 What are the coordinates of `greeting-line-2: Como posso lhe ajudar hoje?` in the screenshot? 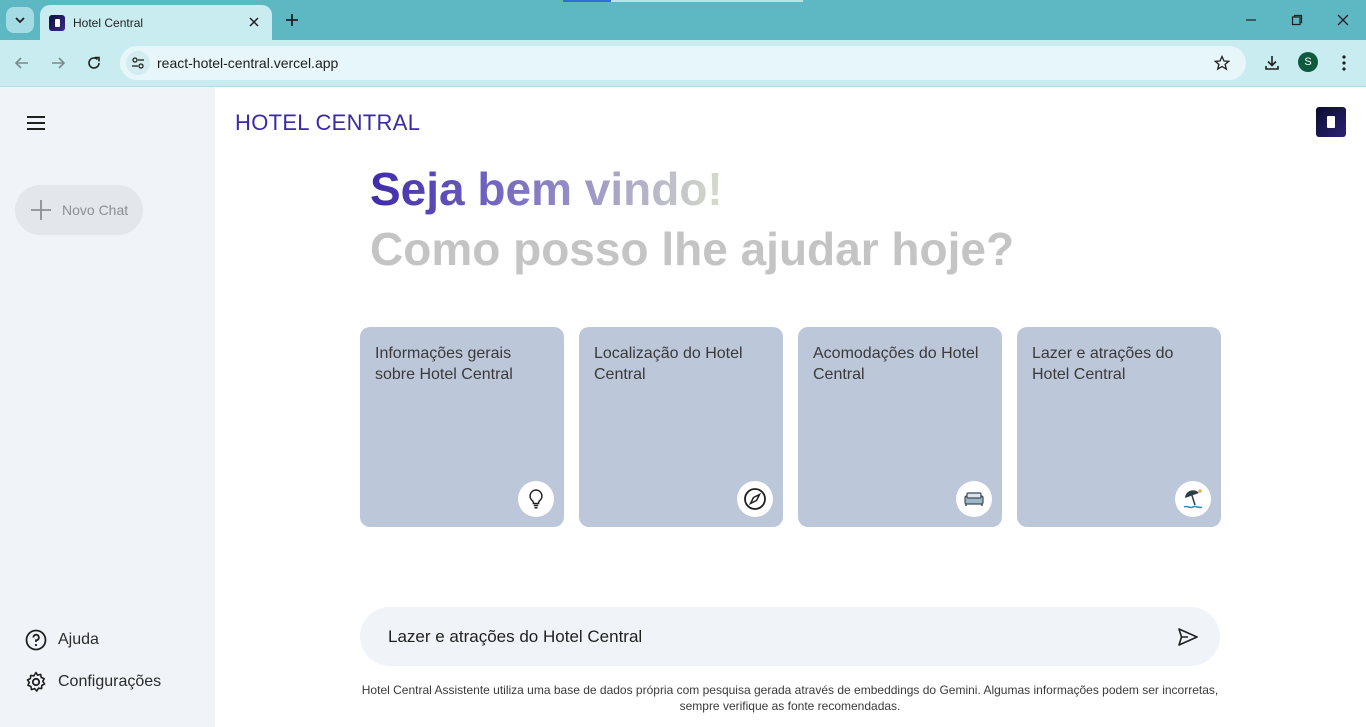 It's located at (692, 249).